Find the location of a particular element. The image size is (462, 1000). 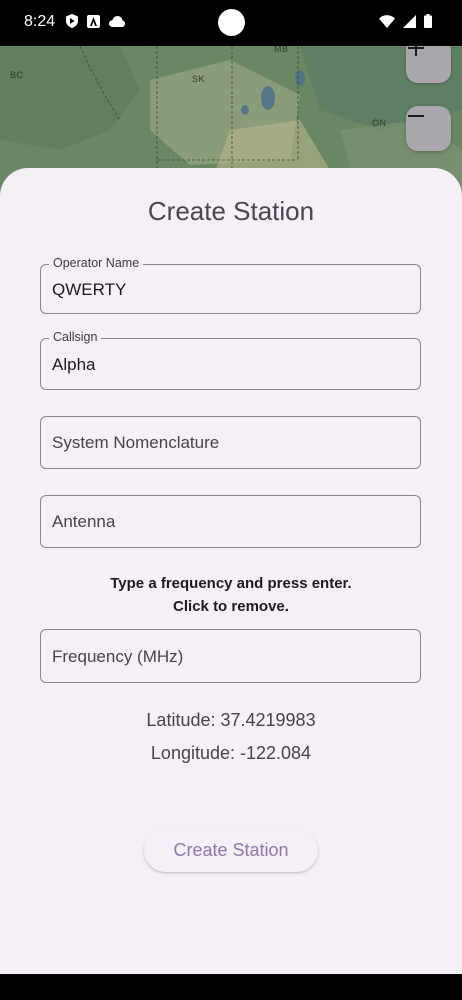

map-label-sk: SK is located at coordinates (199, 79).